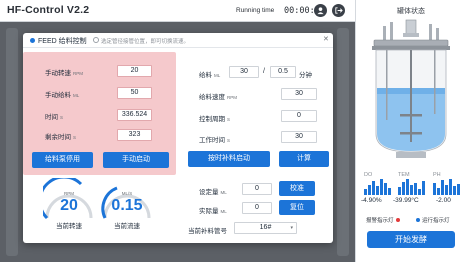 The width and height of the screenshot is (465, 262). What do you see at coordinates (255, 10) in the screenshot?
I see `running-time-label: Running time` at bounding box center [255, 10].